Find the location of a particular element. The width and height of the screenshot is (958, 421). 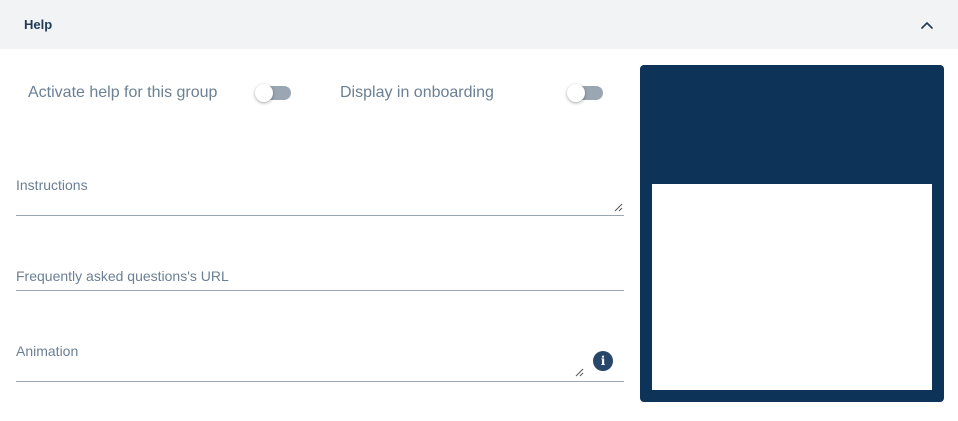

instructions-label: Instructions is located at coordinates (52, 185).